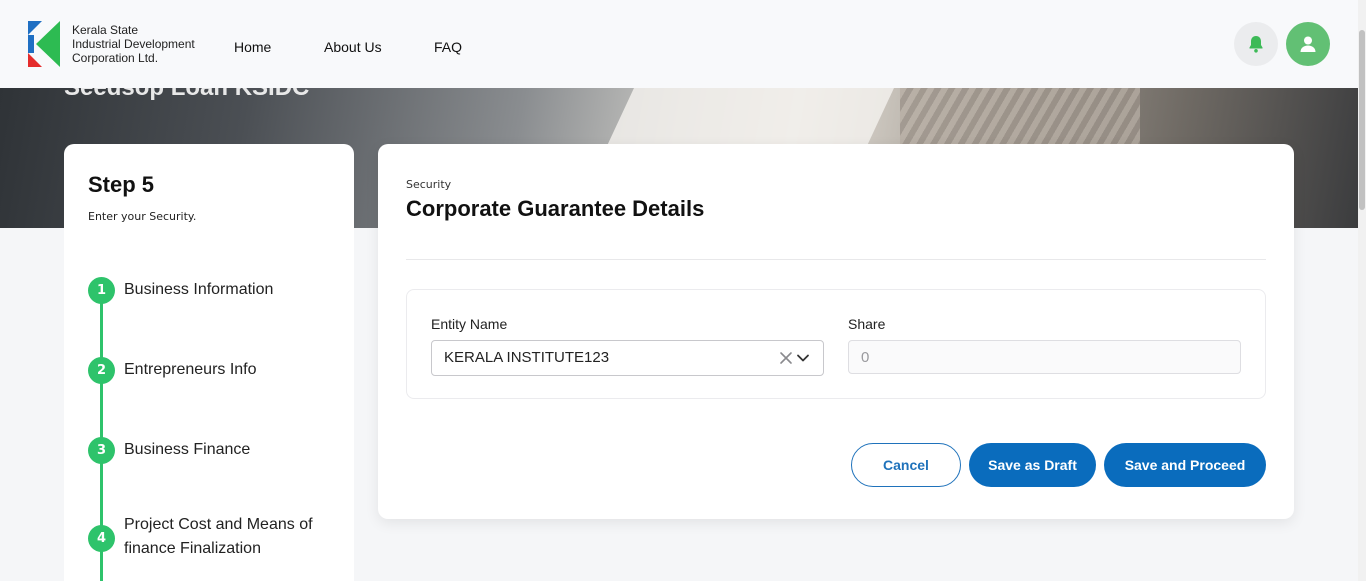  Describe the element at coordinates (555, 208) in the screenshot. I see `section-title: Corporate Guarantee Details` at that location.